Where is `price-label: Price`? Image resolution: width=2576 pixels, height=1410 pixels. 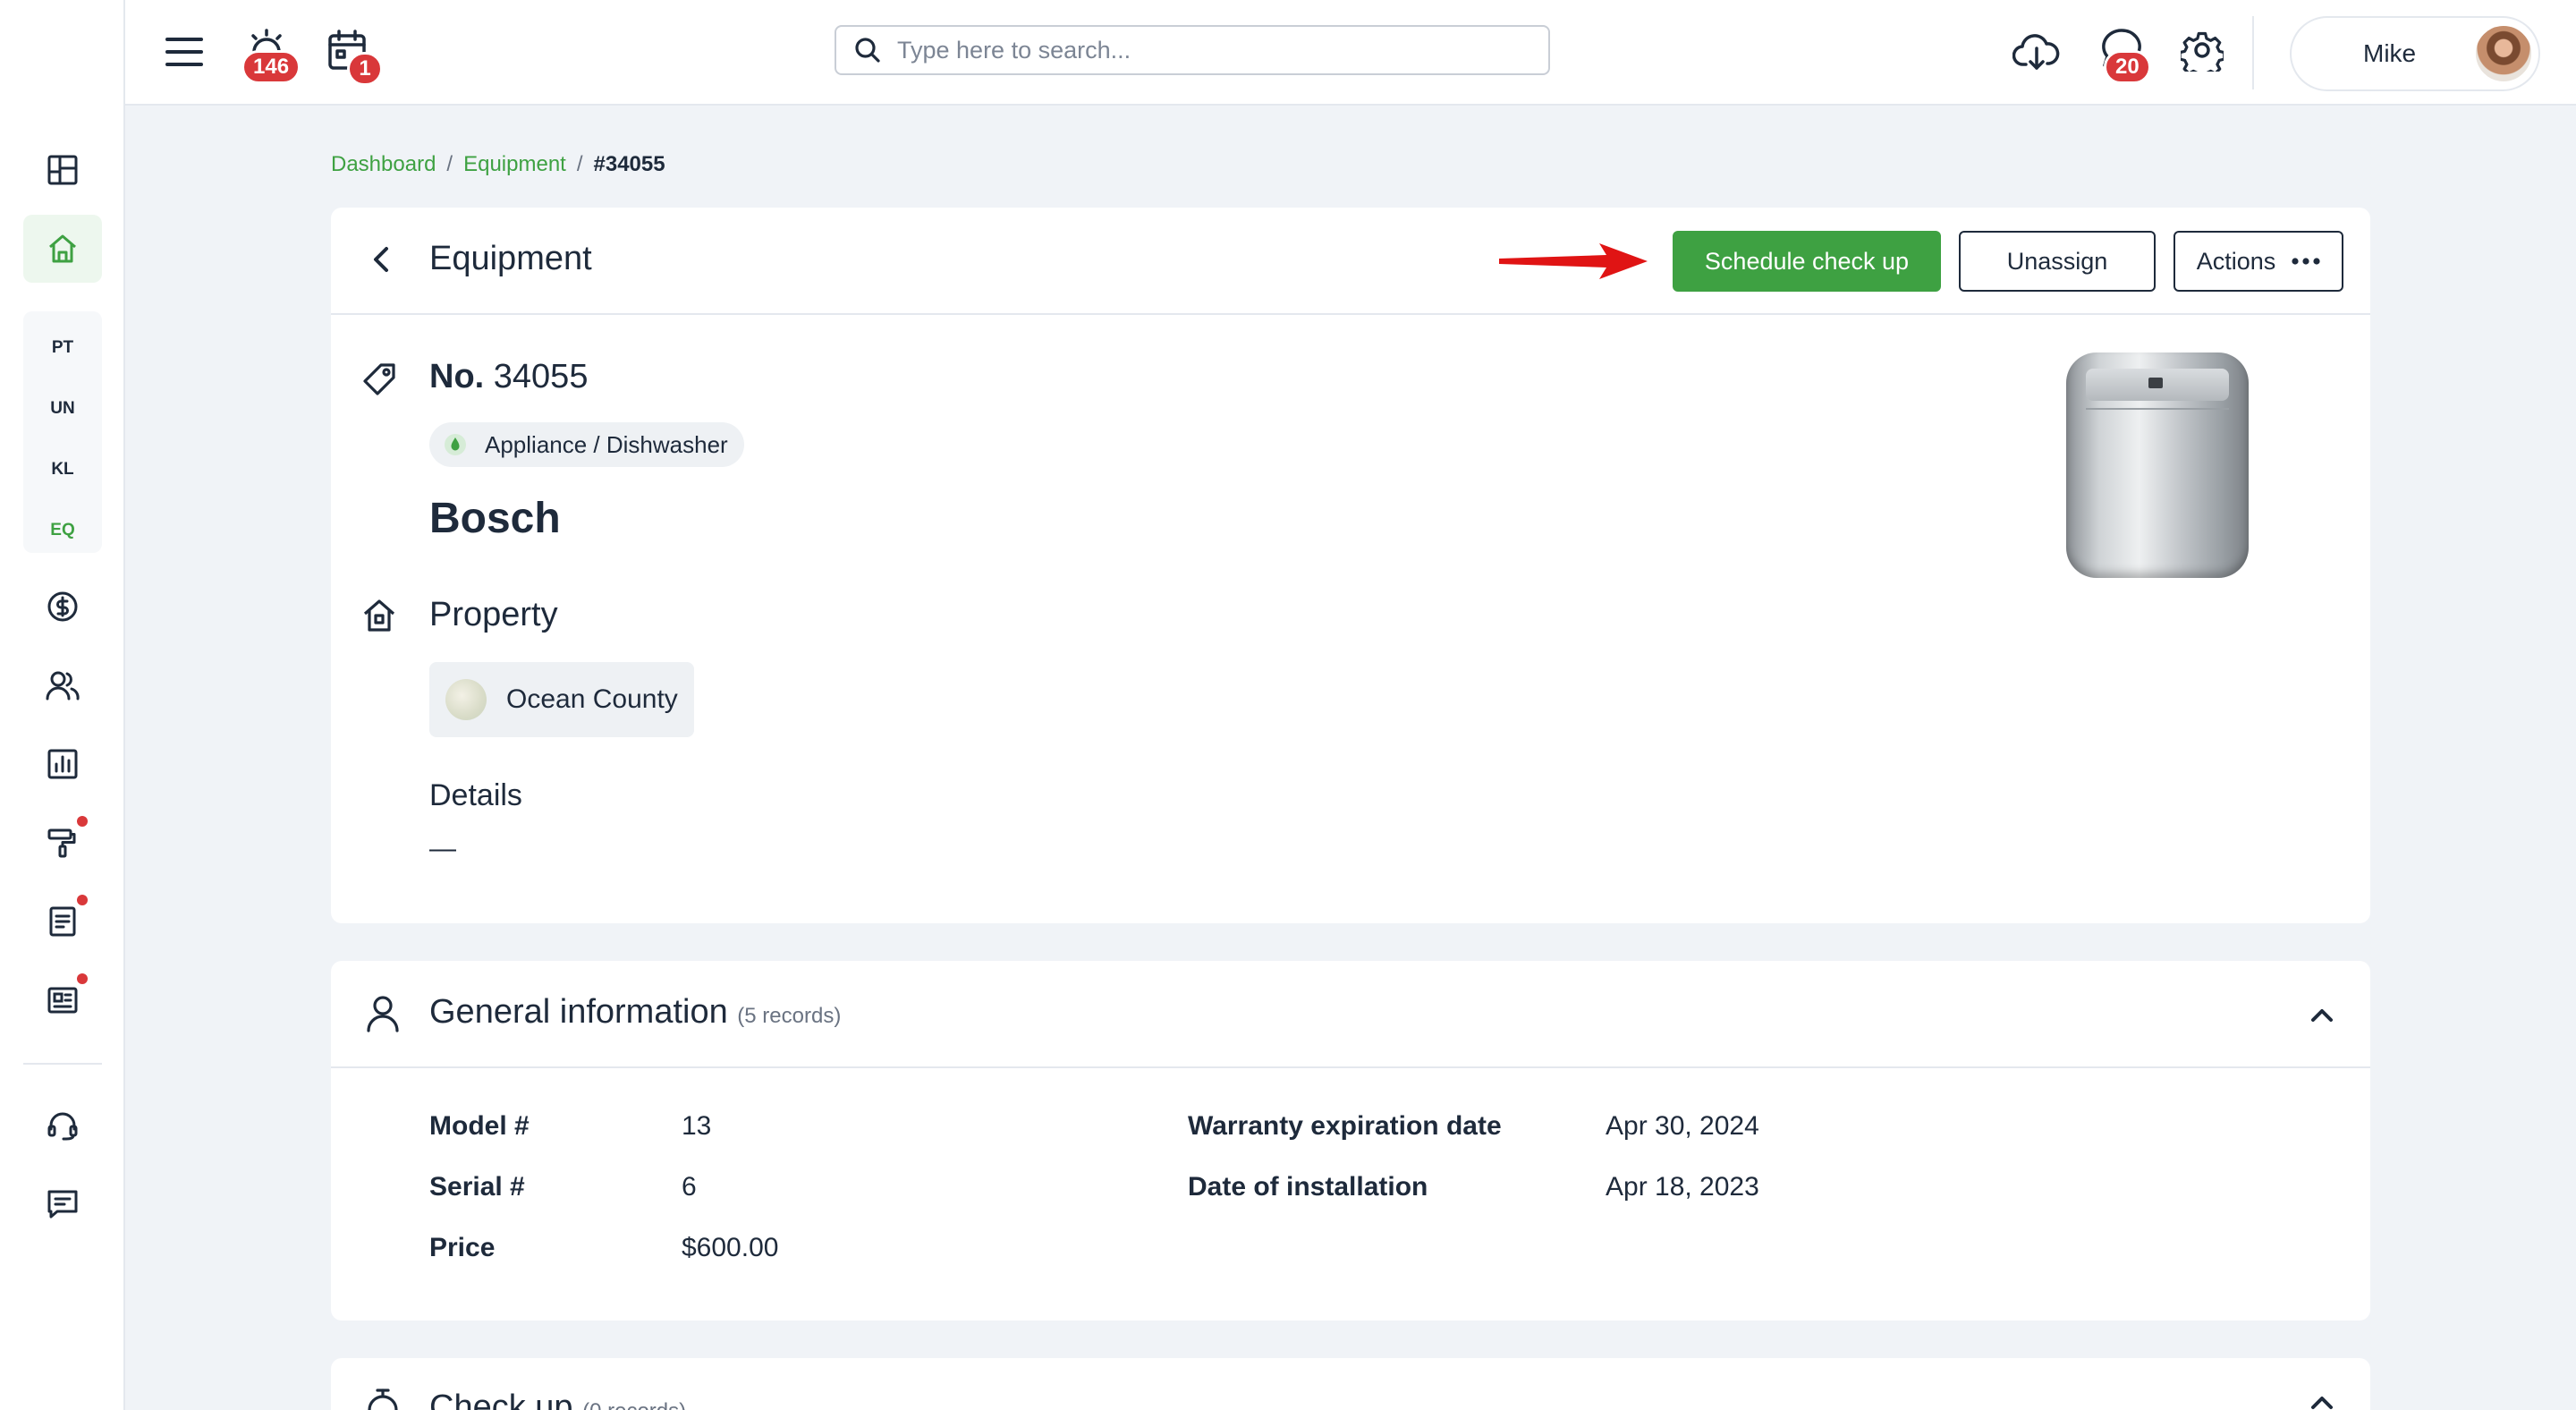 price-label: Price is located at coordinates (462, 1247).